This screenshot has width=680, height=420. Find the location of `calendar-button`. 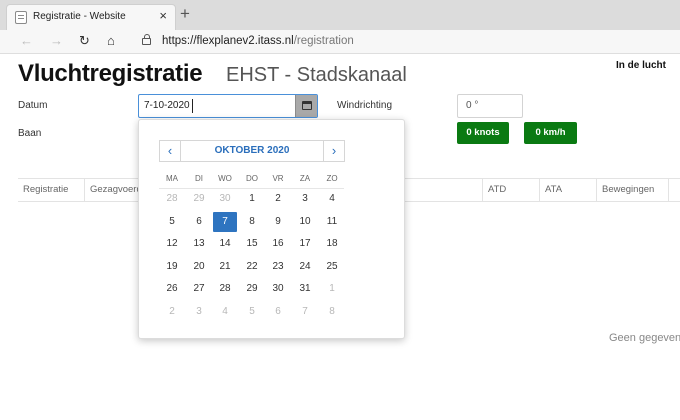

calendar-button is located at coordinates (306, 106).